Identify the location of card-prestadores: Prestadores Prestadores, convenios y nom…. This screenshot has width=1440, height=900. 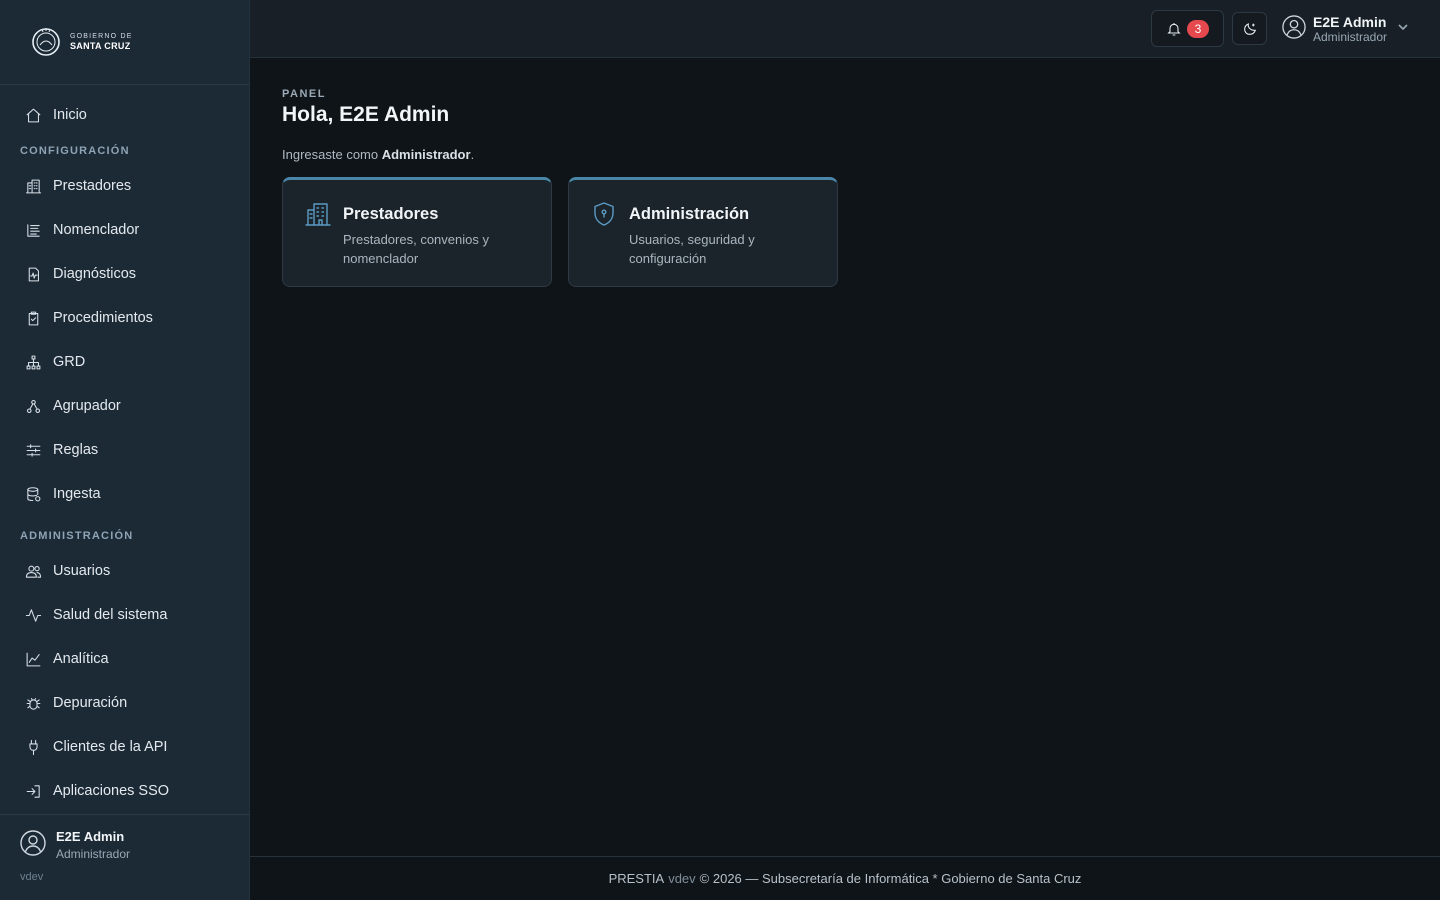
(417, 232).